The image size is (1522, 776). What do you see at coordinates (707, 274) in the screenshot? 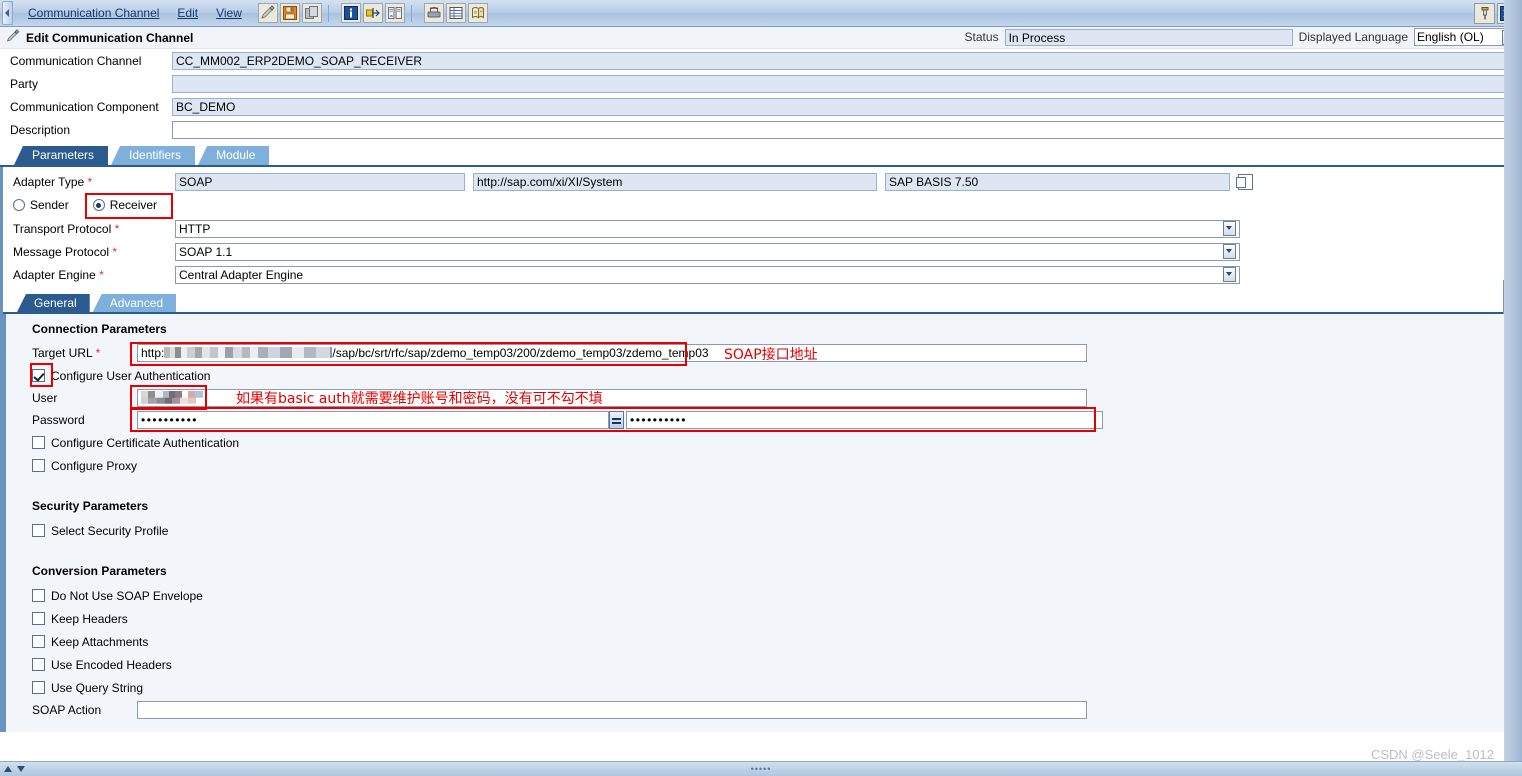
I see `adapter-engine-select: Central Adapter Engine` at bounding box center [707, 274].